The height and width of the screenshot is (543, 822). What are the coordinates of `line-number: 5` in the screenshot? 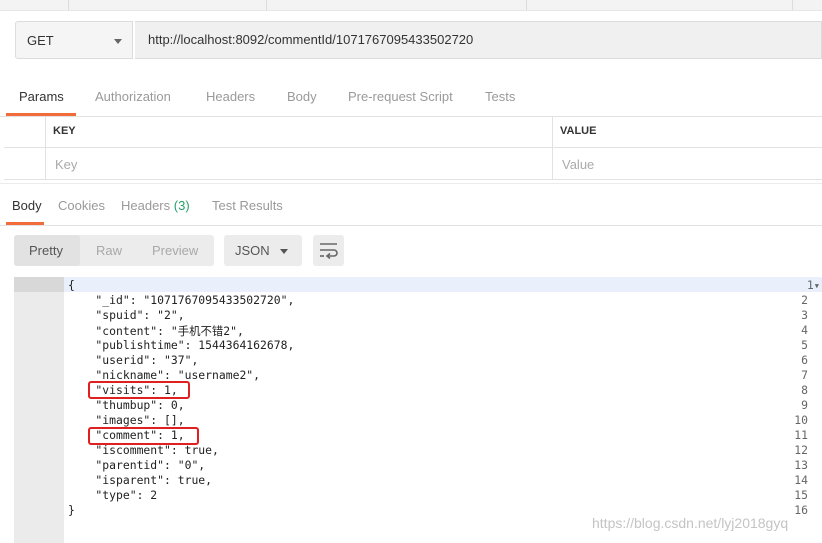 It's located at (804, 345).